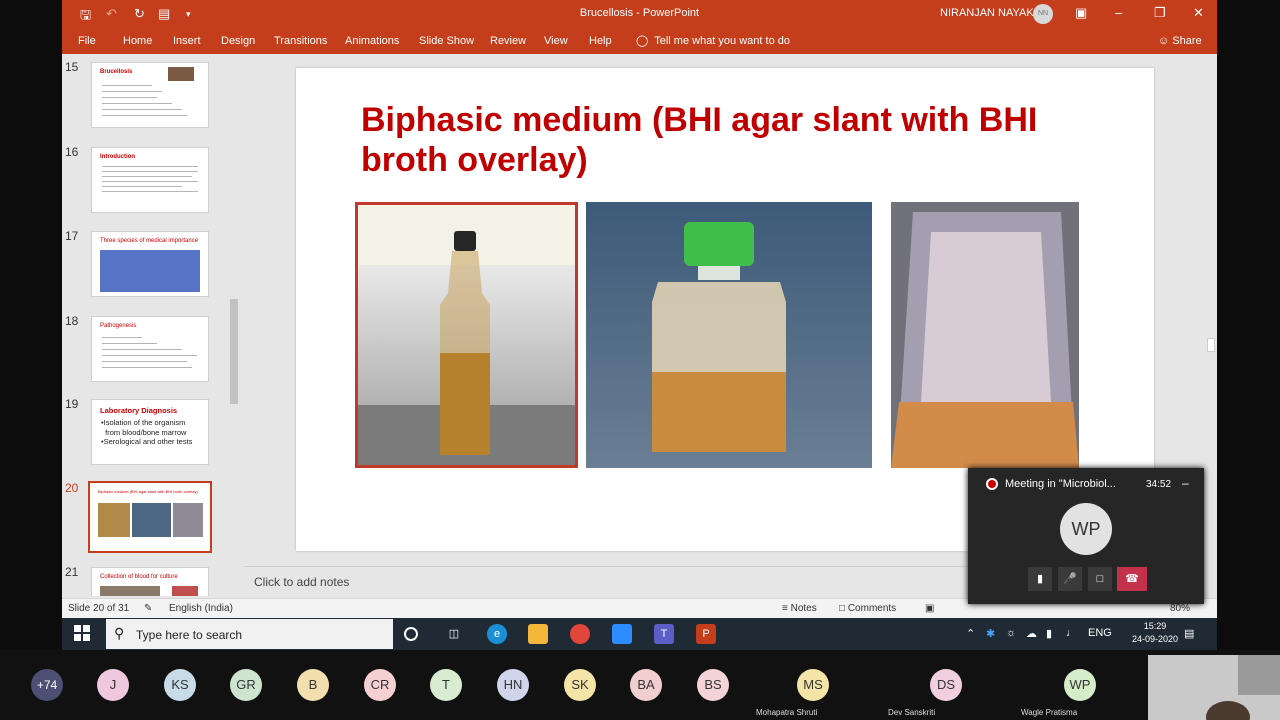 The image size is (1280, 720). I want to click on tell-me-search: ◯ Tell me what you want to do, so click(713, 40).